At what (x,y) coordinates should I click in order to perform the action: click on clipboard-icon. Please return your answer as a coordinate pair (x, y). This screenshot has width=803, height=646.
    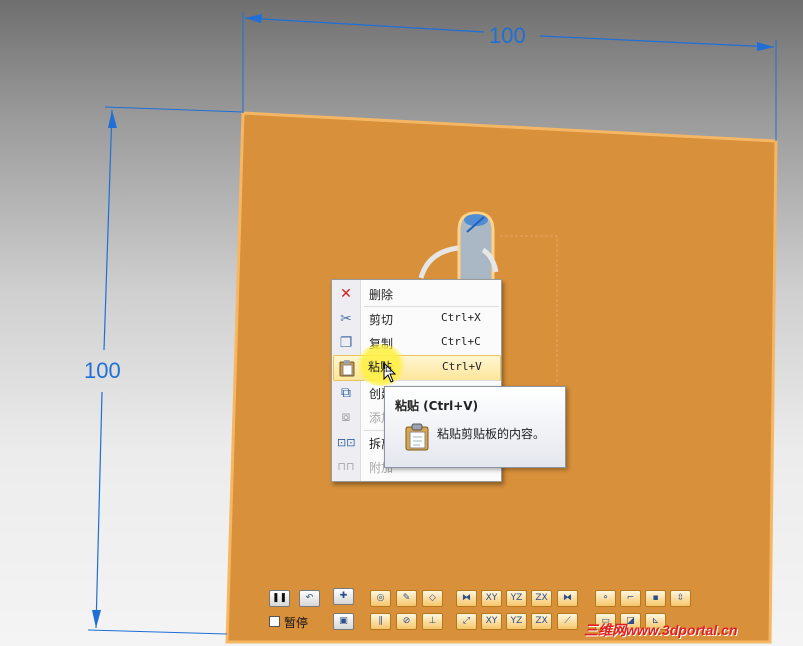
    Looking at the image, I should click on (417, 437).